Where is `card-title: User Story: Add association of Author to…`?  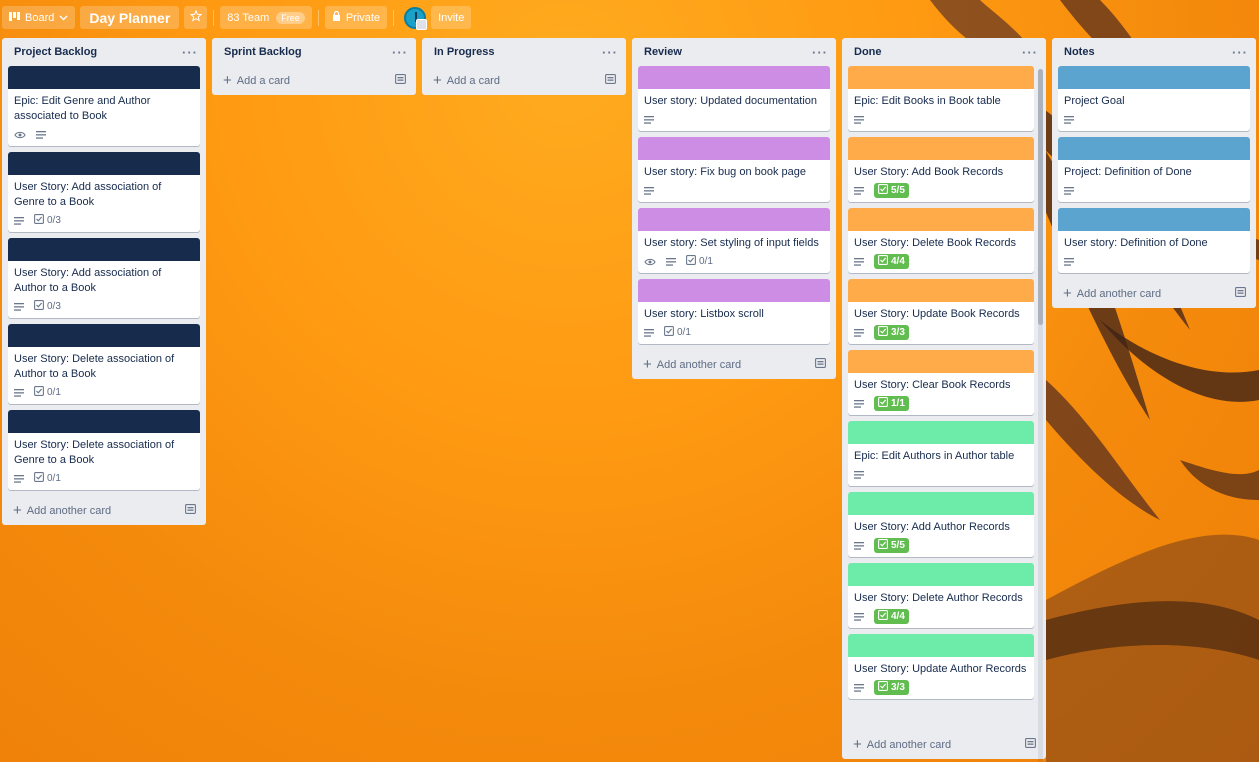 card-title: User Story: Add association of Author to… is located at coordinates (88, 280).